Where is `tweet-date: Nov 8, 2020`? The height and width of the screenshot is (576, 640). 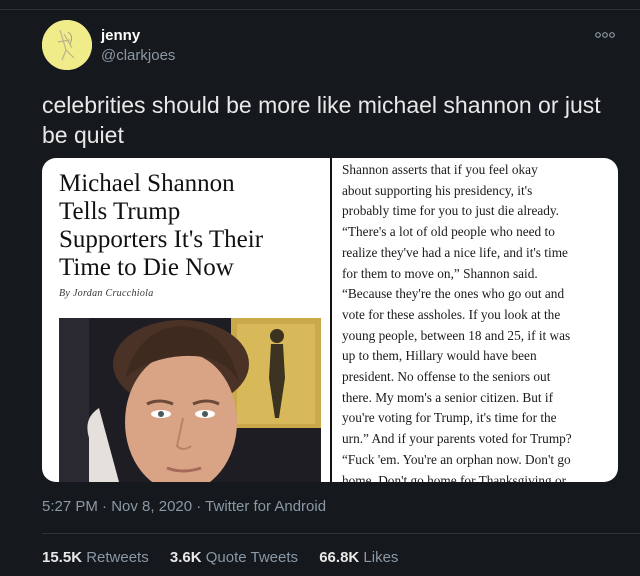
tweet-date: Nov 8, 2020 is located at coordinates (151, 506).